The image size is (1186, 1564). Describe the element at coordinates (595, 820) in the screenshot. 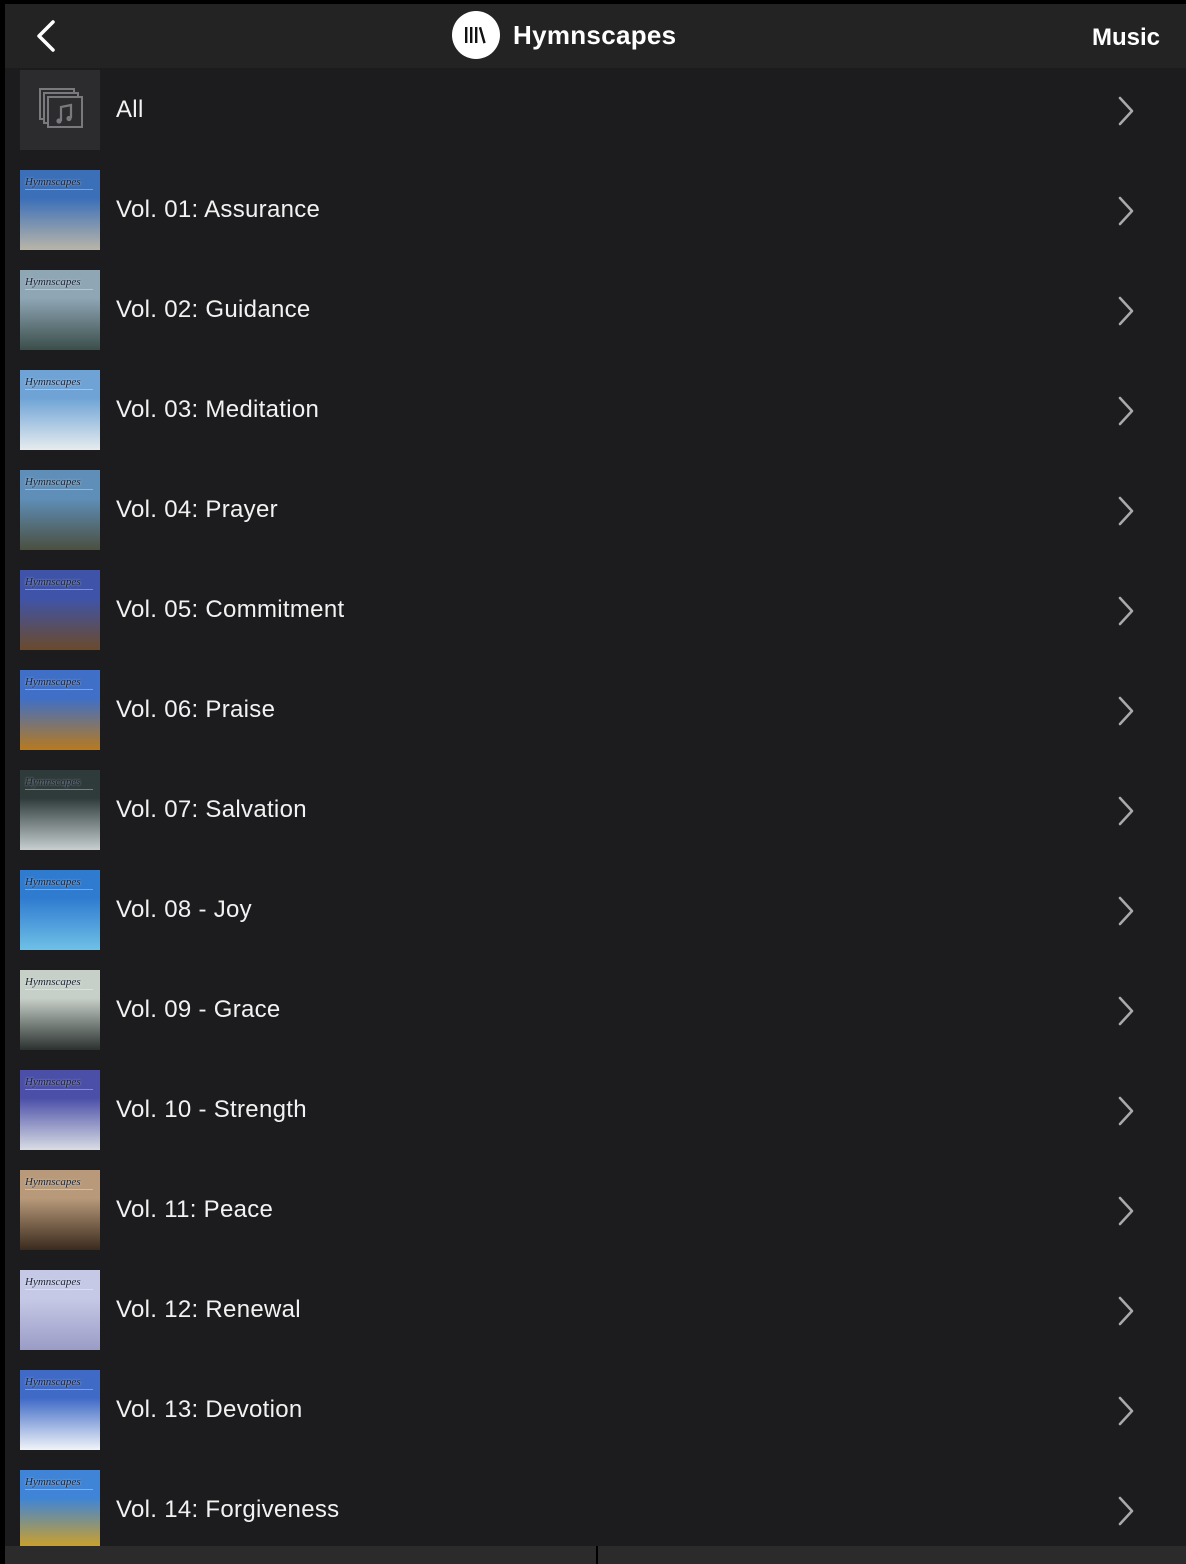

I see `list-item-album: Hymnscapes Vol. 07: Salvation` at that location.